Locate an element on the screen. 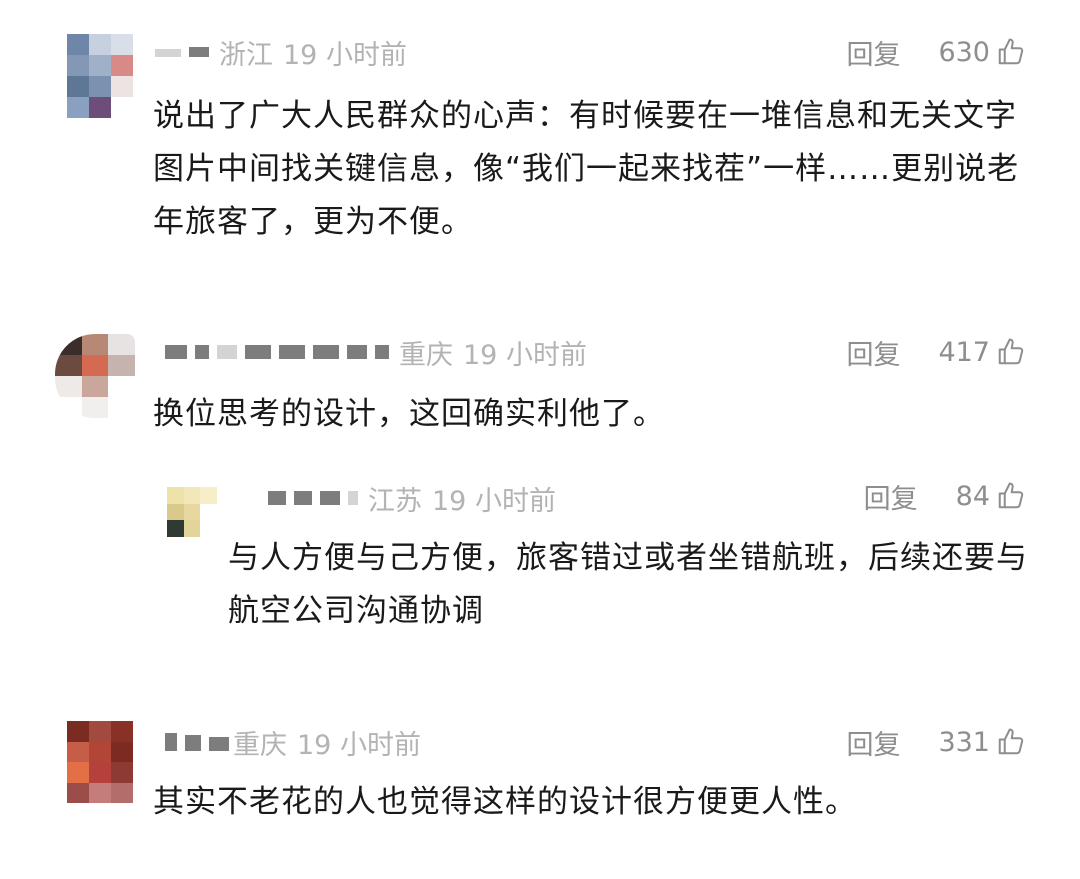 The height and width of the screenshot is (879, 1080). location-label: 浙江 is located at coordinates (246, 55).